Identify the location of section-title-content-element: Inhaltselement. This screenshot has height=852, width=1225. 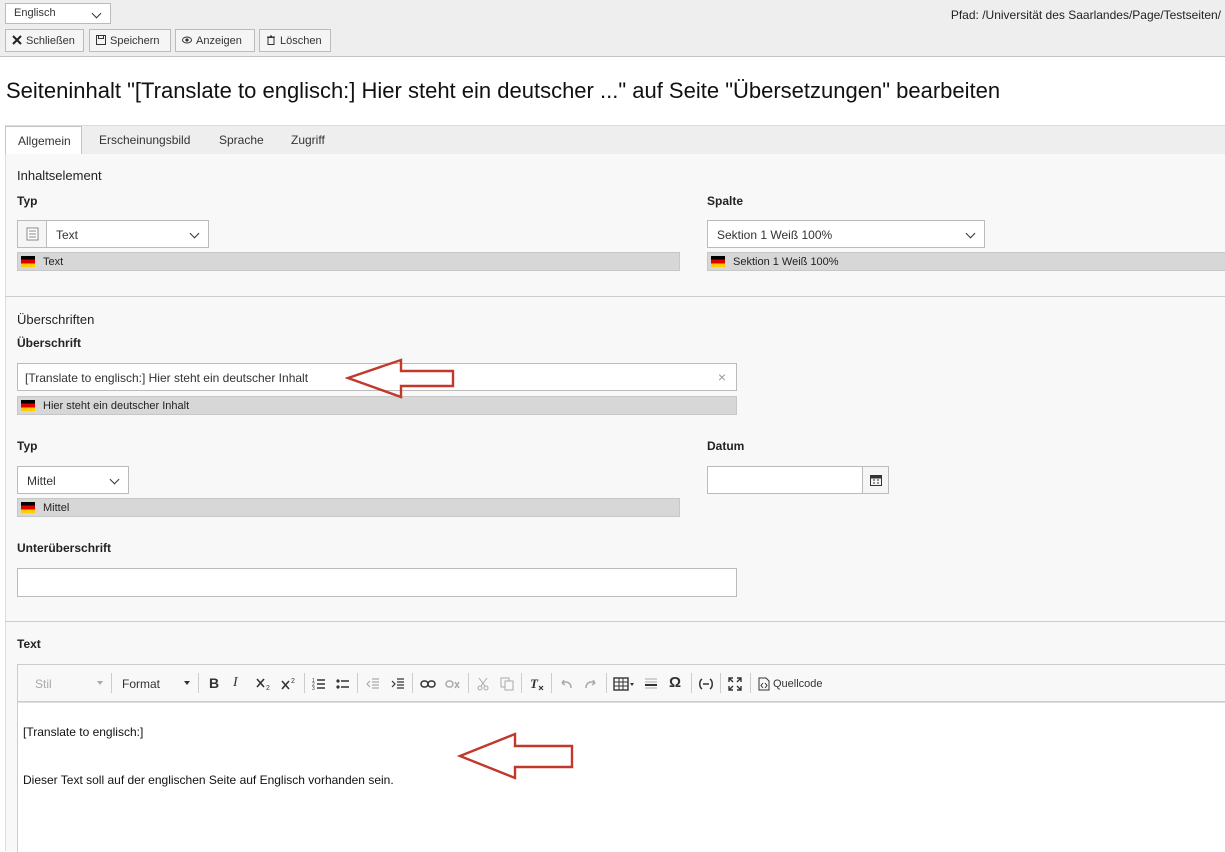
(59, 175).